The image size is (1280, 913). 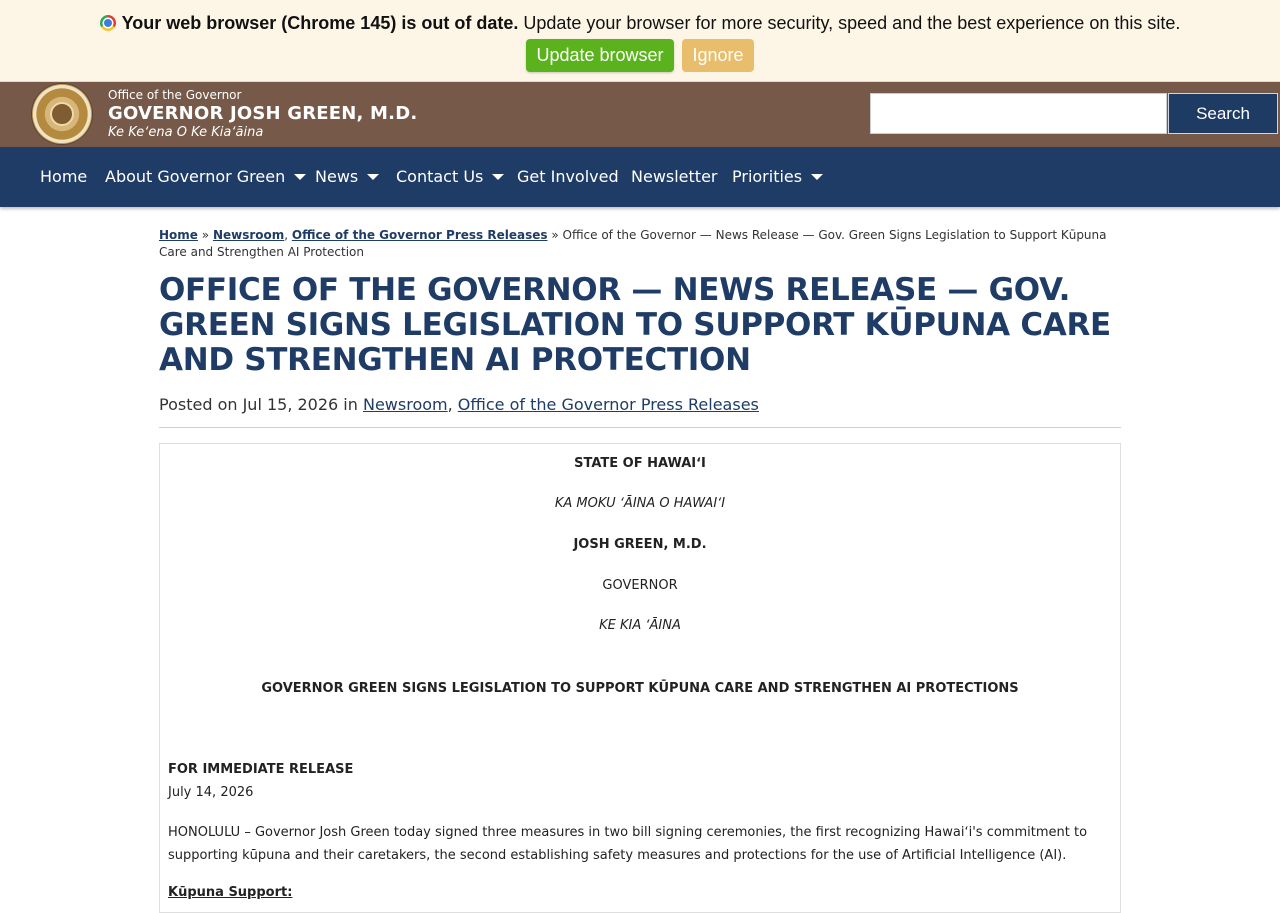 What do you see at coordinates (258, 404) in the screenshot?
I see `posted-date: Posted on Jul 15, 2026 in` at bounding box center [258, 404].